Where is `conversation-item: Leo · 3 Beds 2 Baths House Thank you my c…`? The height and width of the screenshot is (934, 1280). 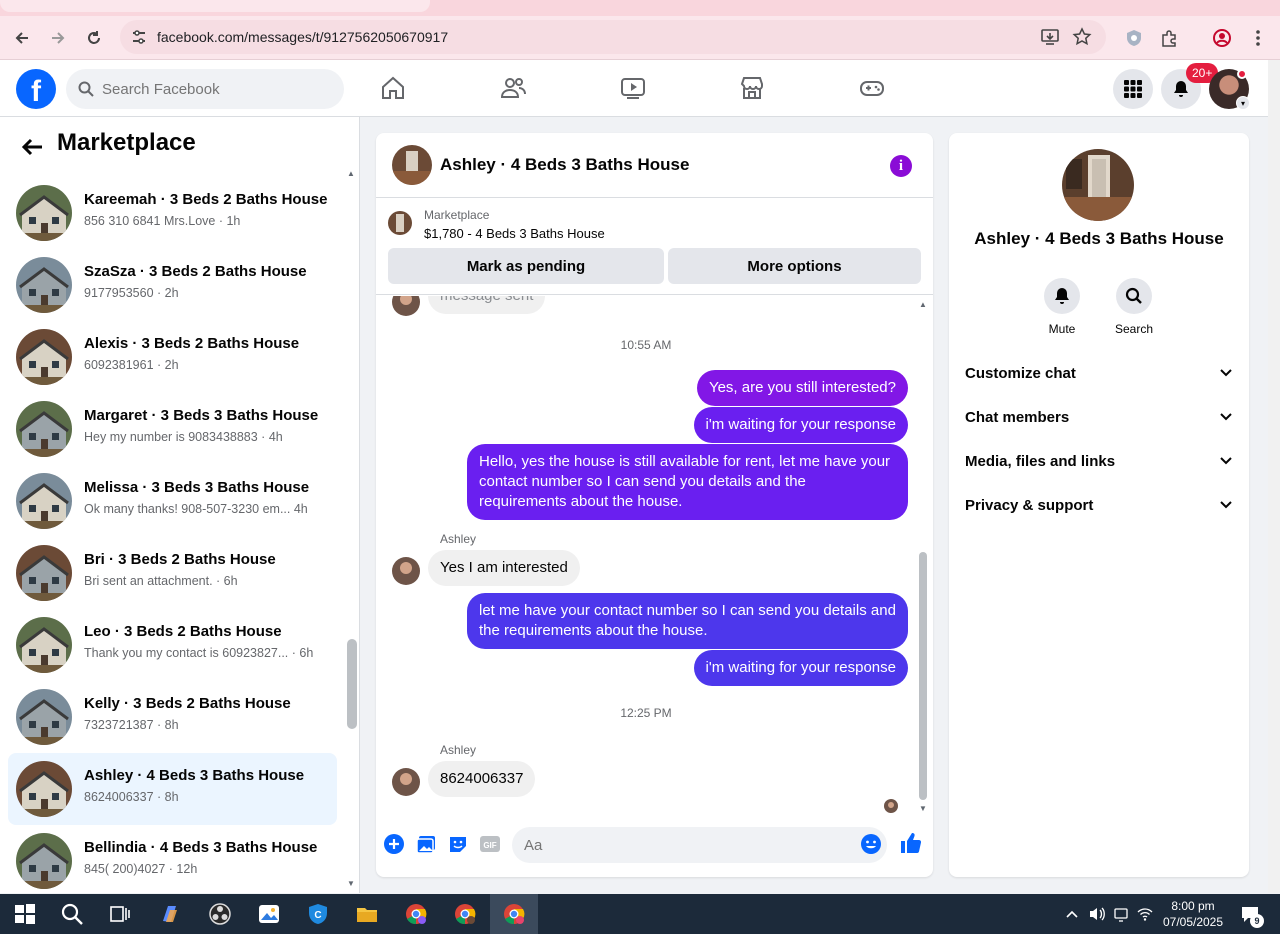
conversation-item: Leo · 3 Beds 2 Baths House Thank you my c… is located at coordinates (172, 645).